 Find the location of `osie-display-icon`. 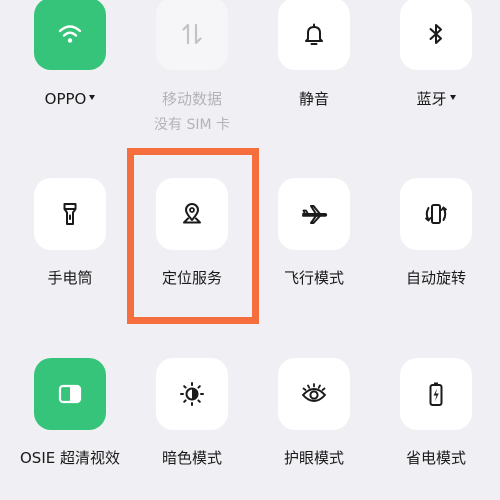

osie-display-icon is located at coordinates (70, 394).